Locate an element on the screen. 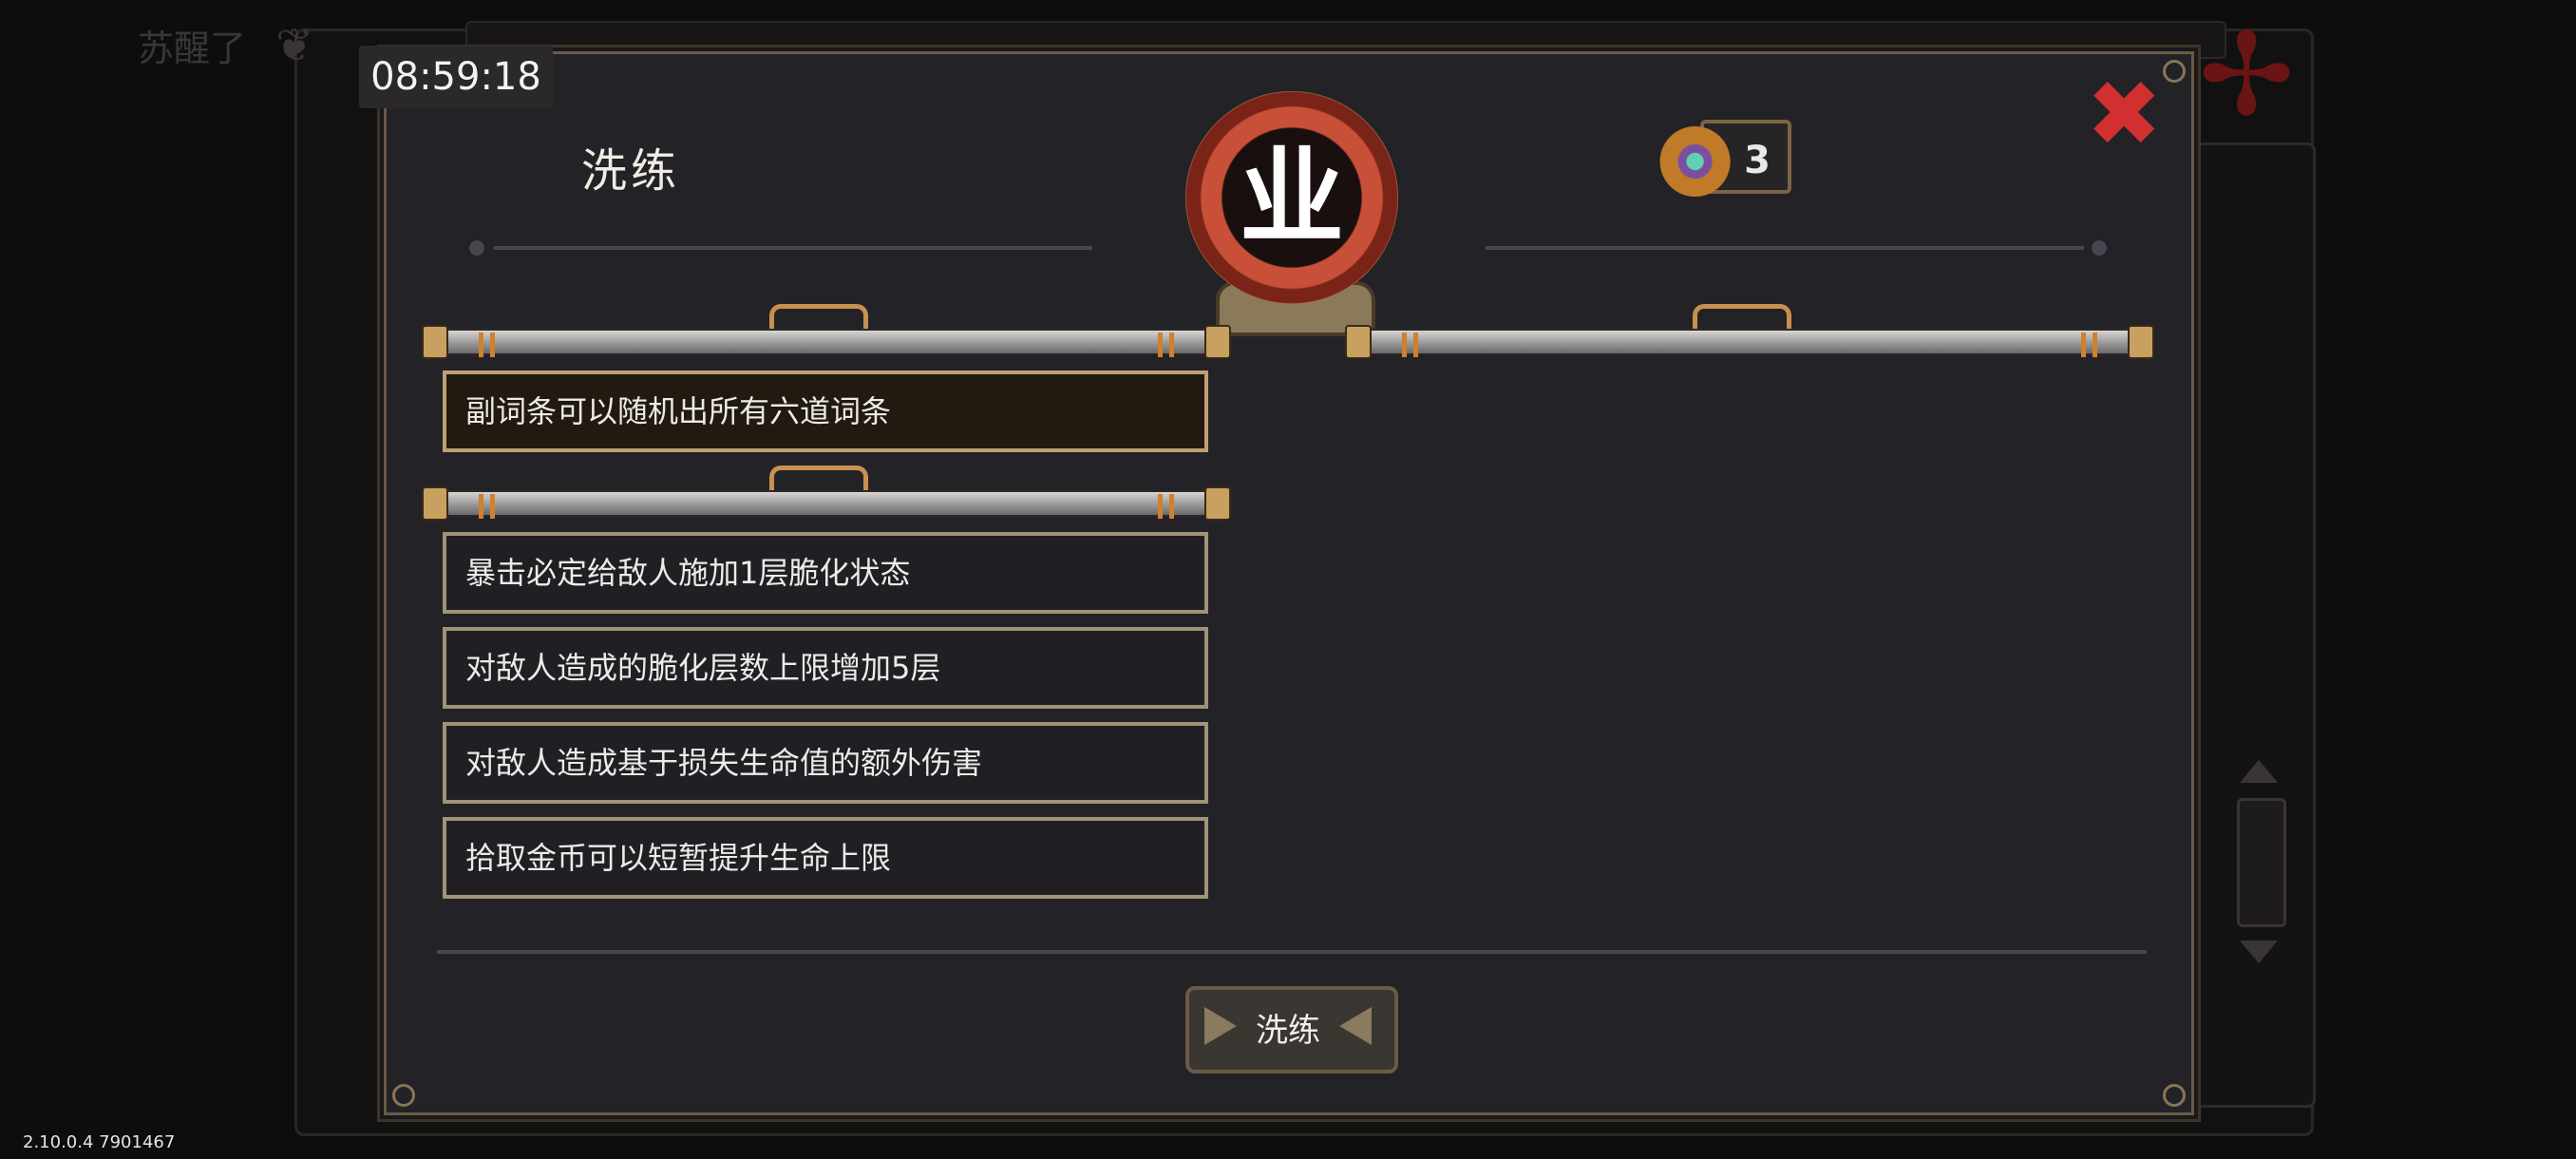 The height and width of the screenshot is (1159, 2576). effect-option: 暴击必定给敌人施加1层脆化状态 is located at coordinates (825, 573).